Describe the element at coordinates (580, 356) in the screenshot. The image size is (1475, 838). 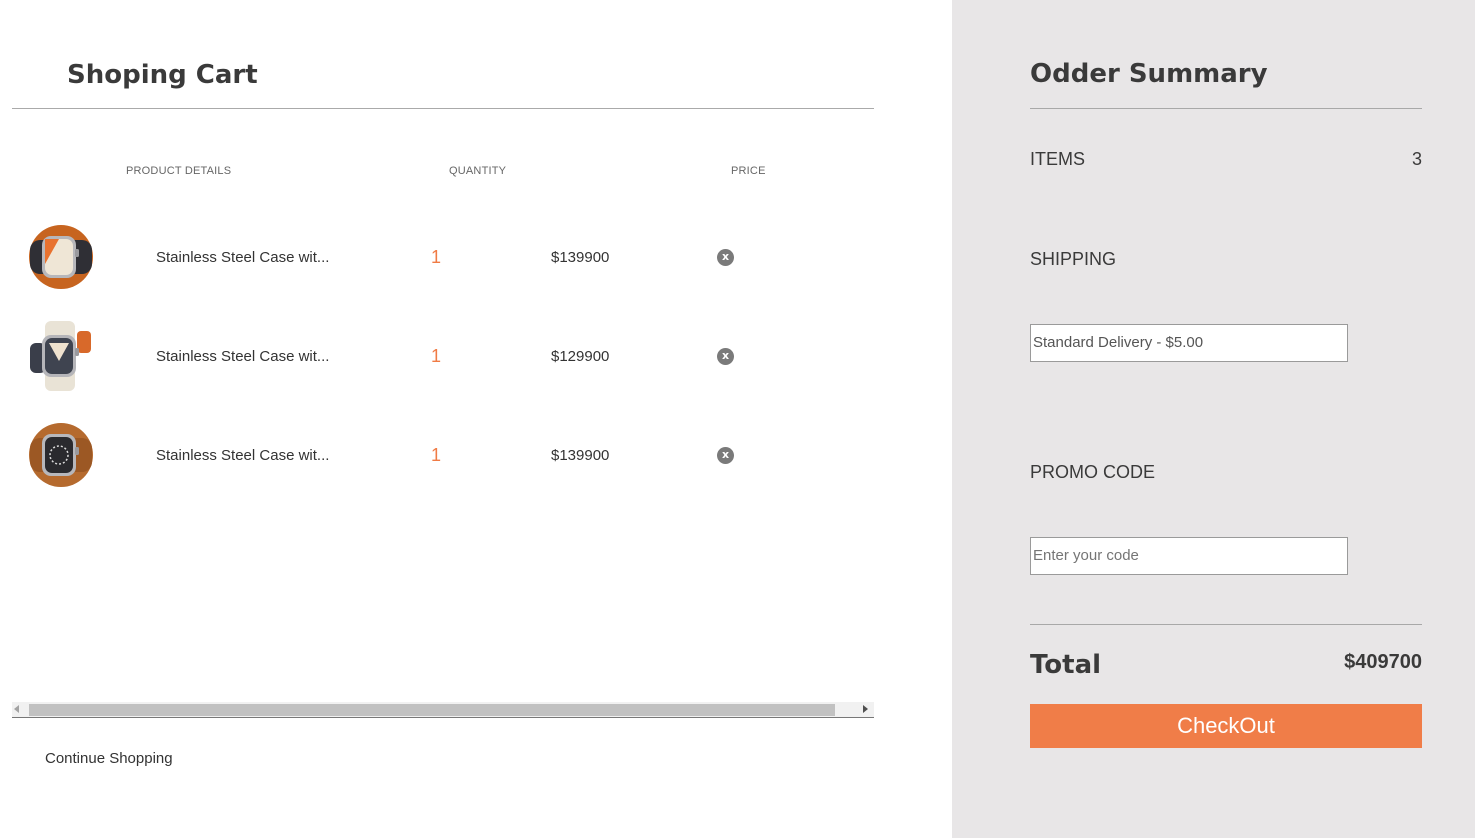
I see `price-value: $129900` at that location.